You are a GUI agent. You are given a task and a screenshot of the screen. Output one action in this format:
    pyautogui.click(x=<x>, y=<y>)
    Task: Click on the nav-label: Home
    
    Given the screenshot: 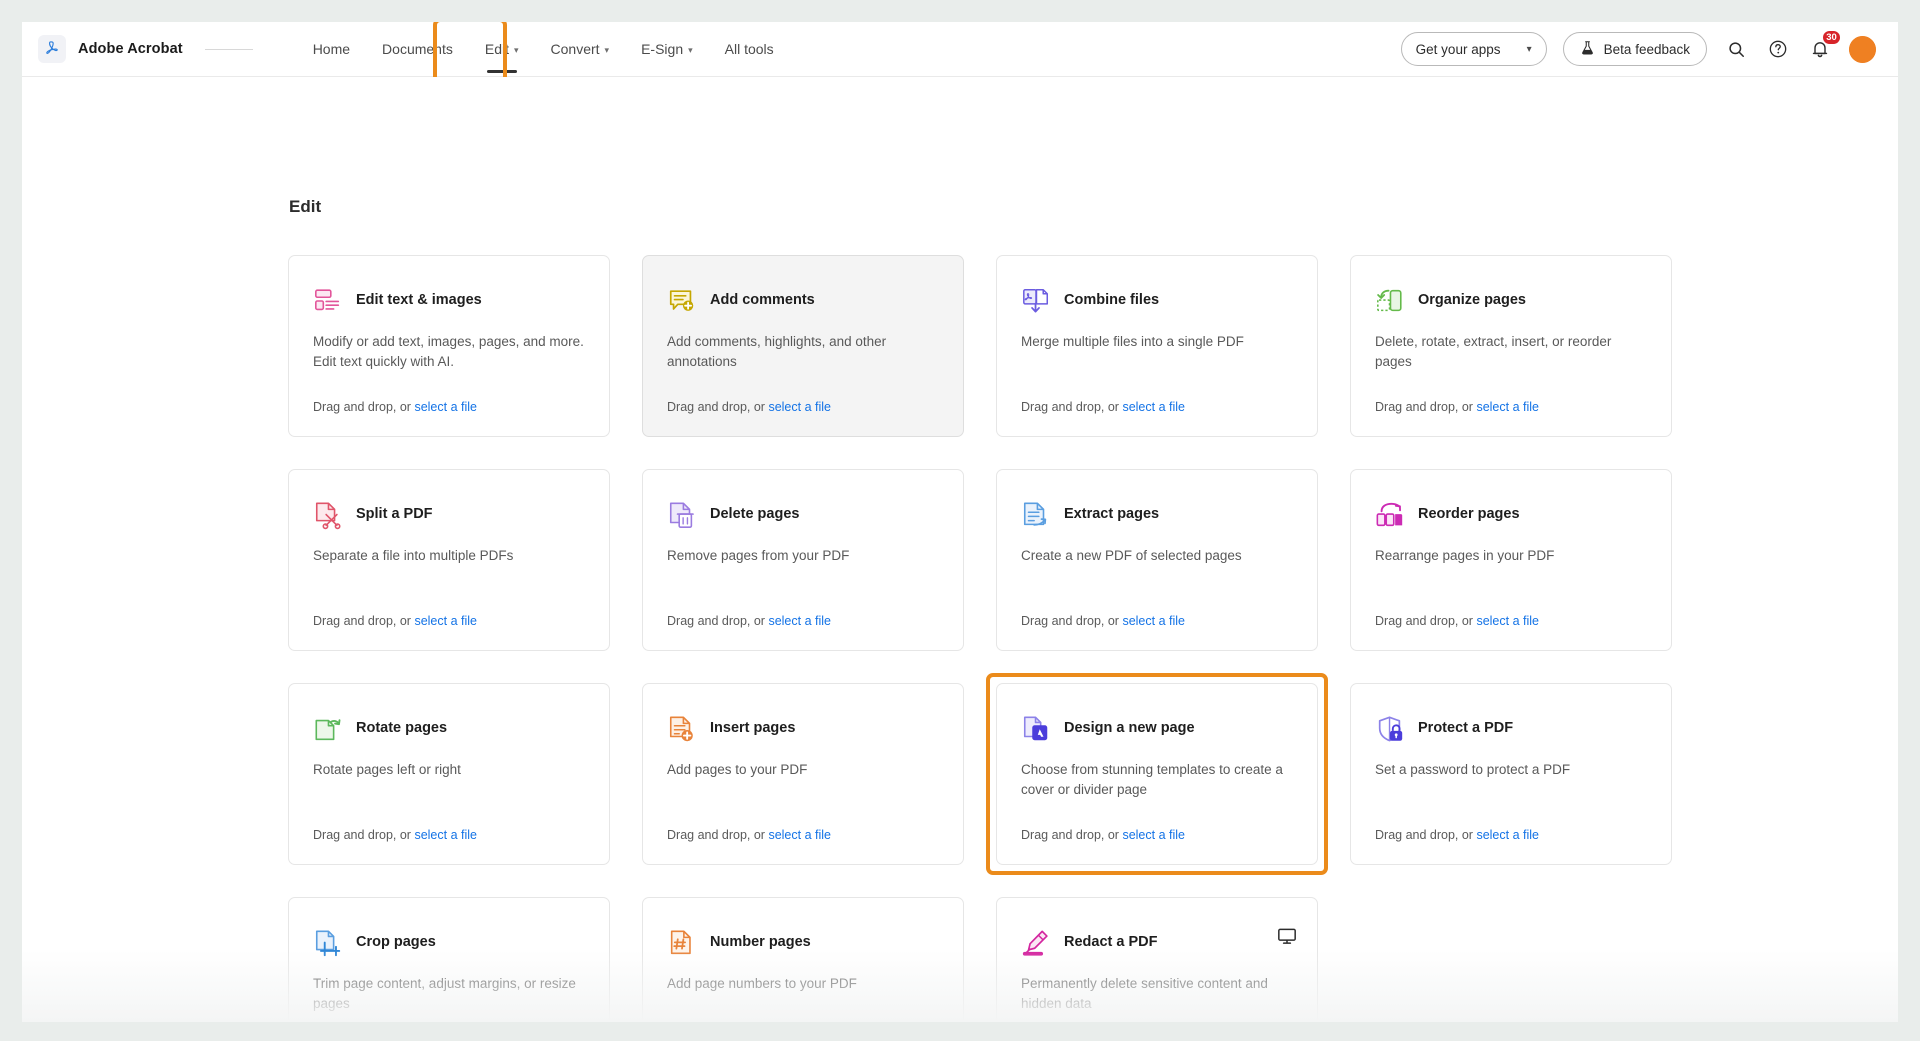 What is the action you would take?
    pyautogui.click(x=331, y=49)
    